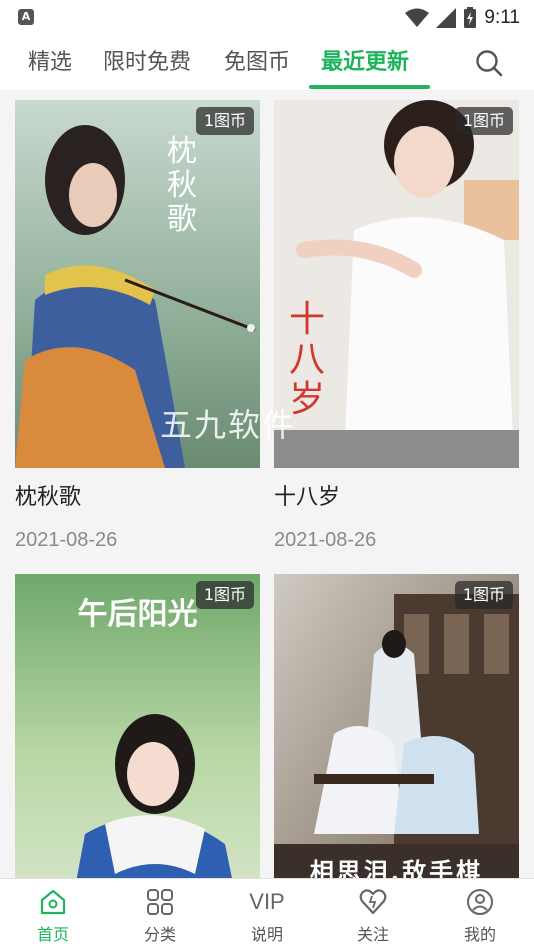  I want to click on poster-title: 枕秋歌, so click(182, 185).